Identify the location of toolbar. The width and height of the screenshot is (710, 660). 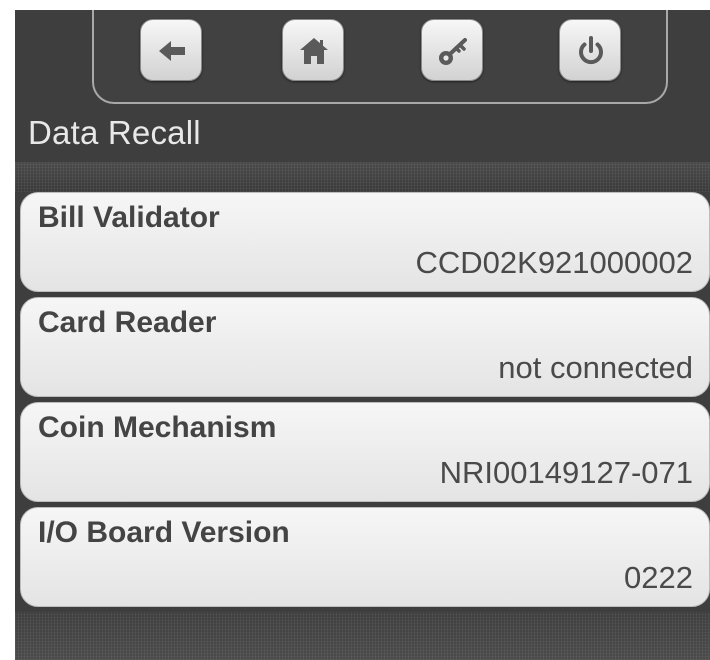
(380, 57).